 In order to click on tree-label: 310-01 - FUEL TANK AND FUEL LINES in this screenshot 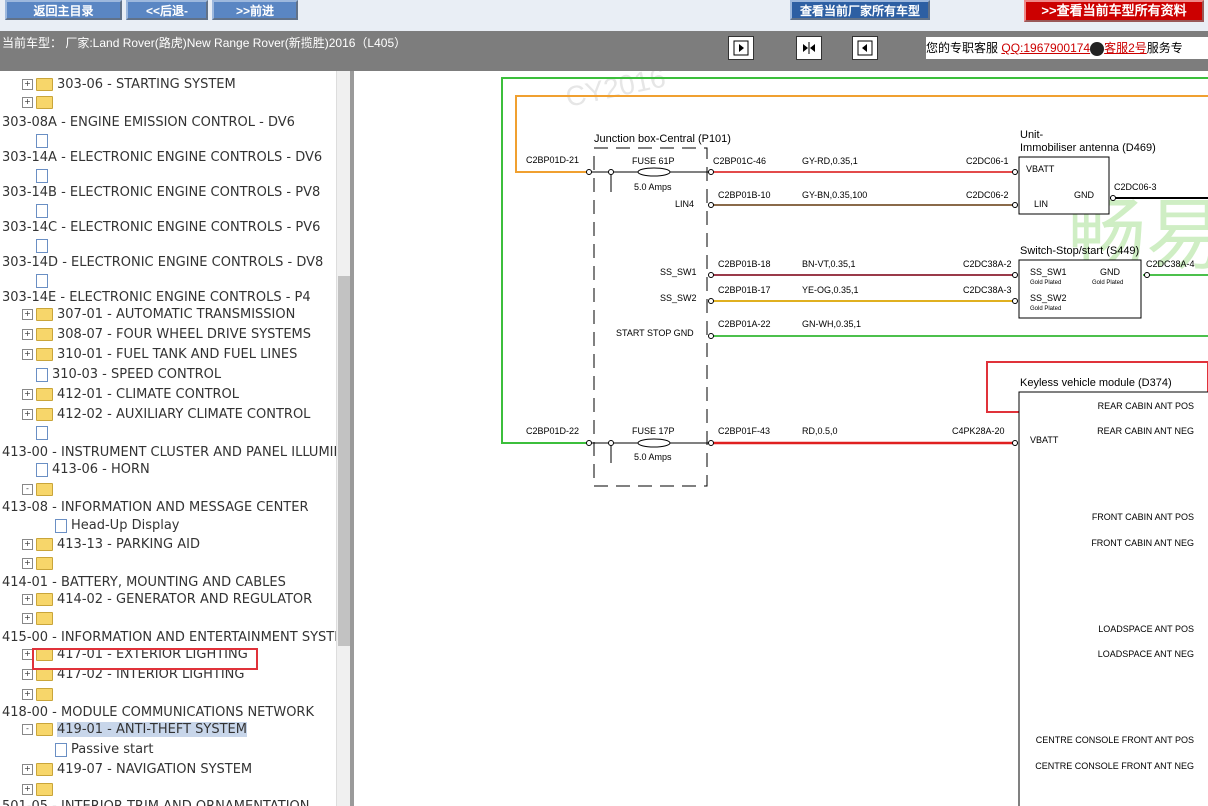, I will do `click(177, 354)`.